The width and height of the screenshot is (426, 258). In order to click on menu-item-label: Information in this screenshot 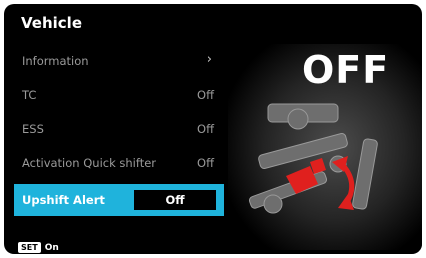, I will do `click(55, 61)`.